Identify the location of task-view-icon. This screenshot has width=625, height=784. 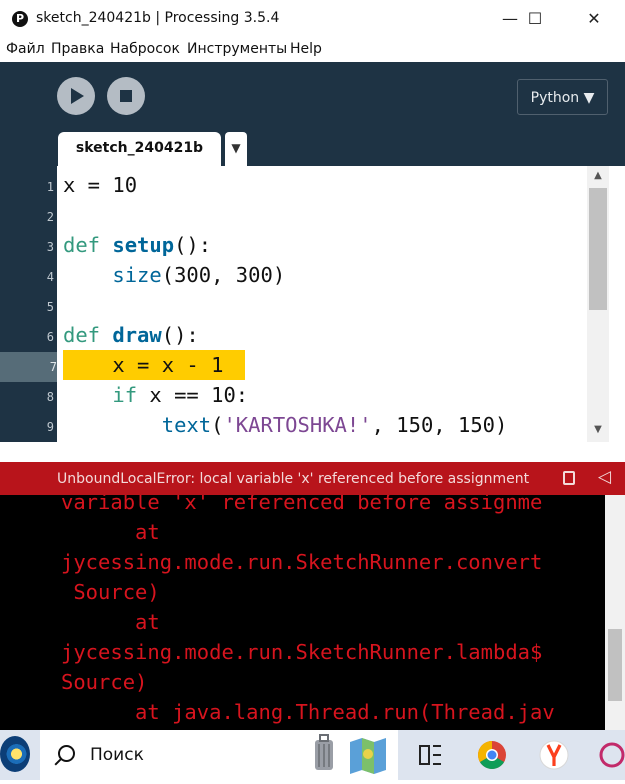
(430, 755).